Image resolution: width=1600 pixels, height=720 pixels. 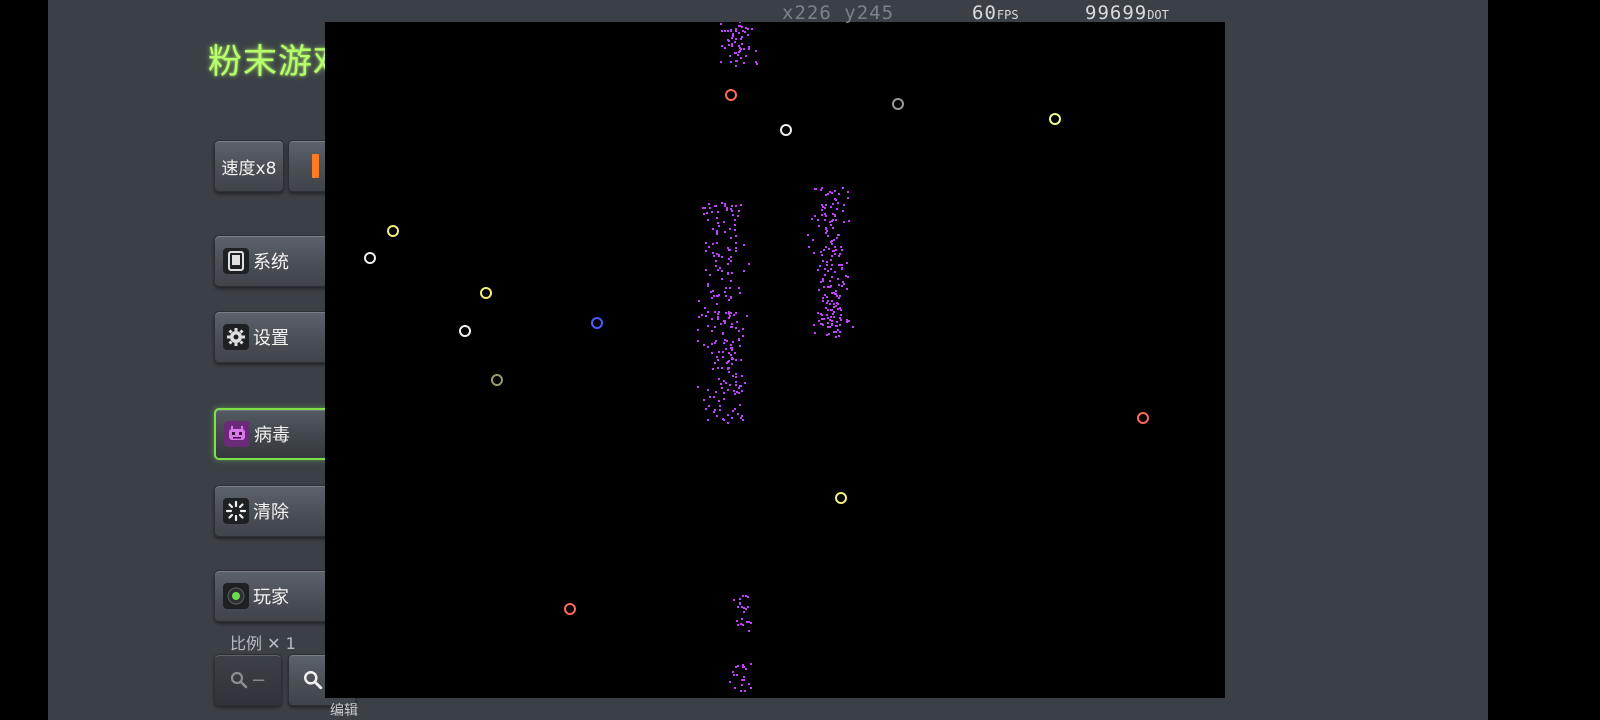 What do you see at coordinates (1544, 360) in the screenshot?
I see `screen-edge` at bounding box center [1544, 360].